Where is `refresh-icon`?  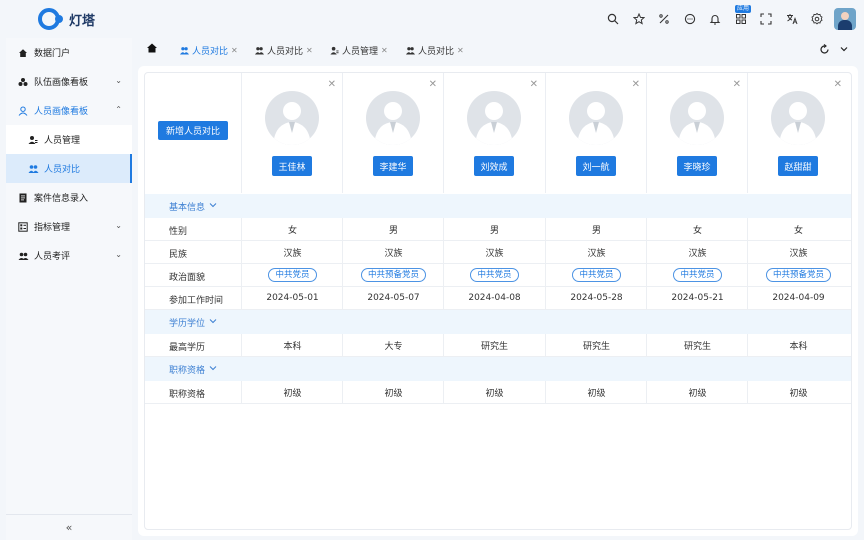
refresh-icon is located at coordinates (824, 49).